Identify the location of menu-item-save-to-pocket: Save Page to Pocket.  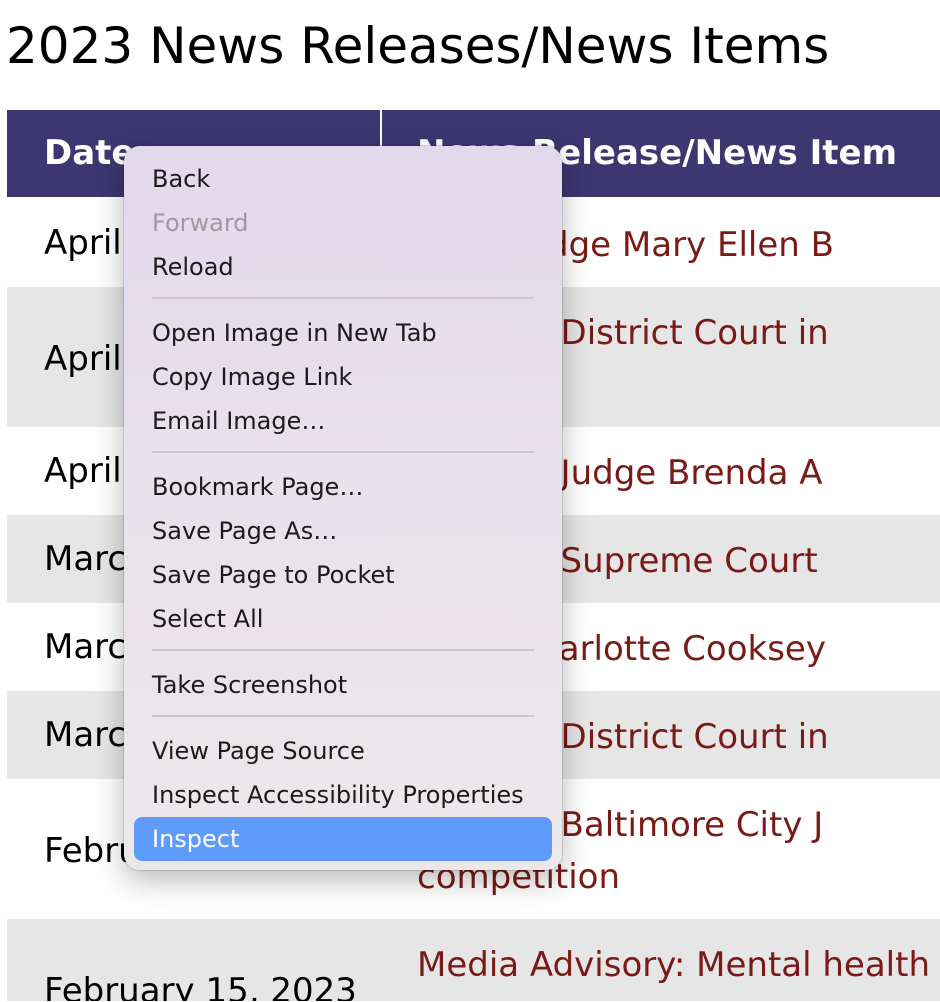
(343, 575).